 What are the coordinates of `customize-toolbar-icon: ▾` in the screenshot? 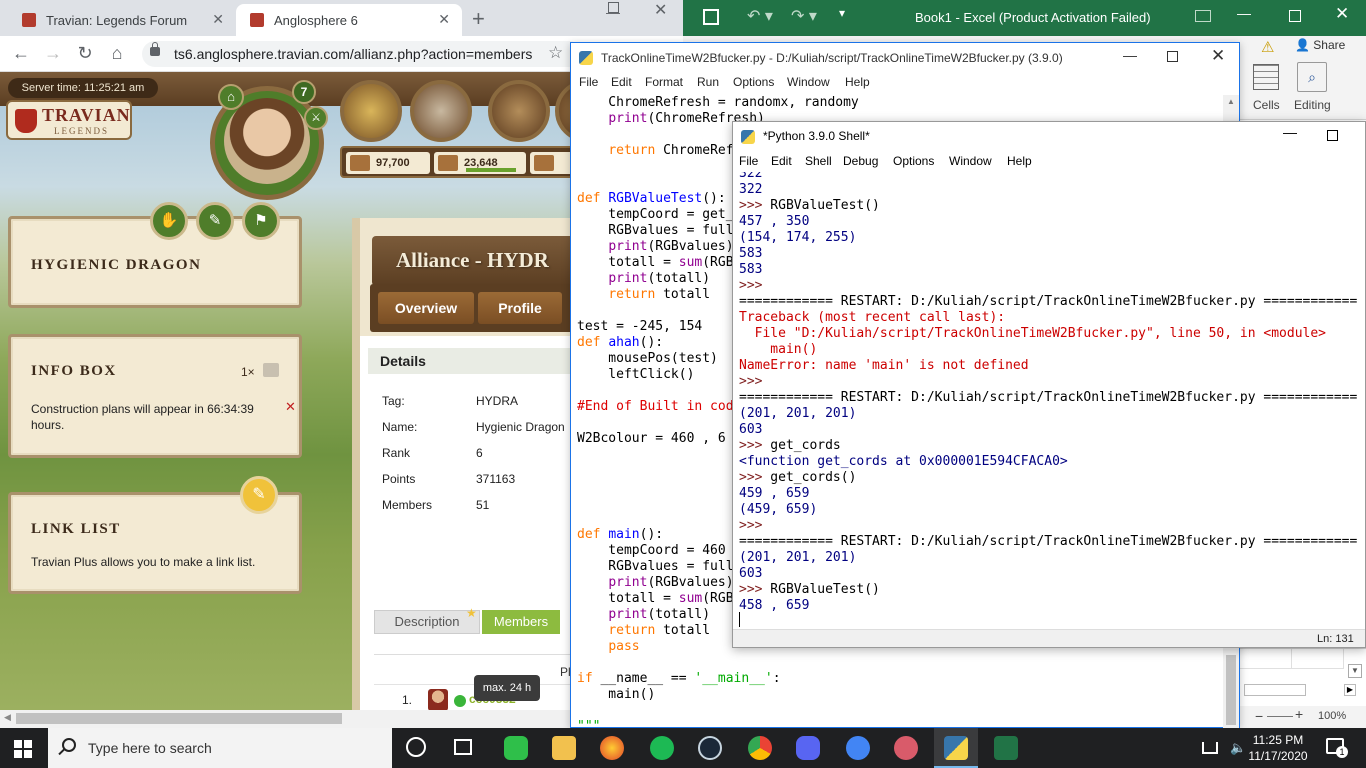 It's located at (842, 13).